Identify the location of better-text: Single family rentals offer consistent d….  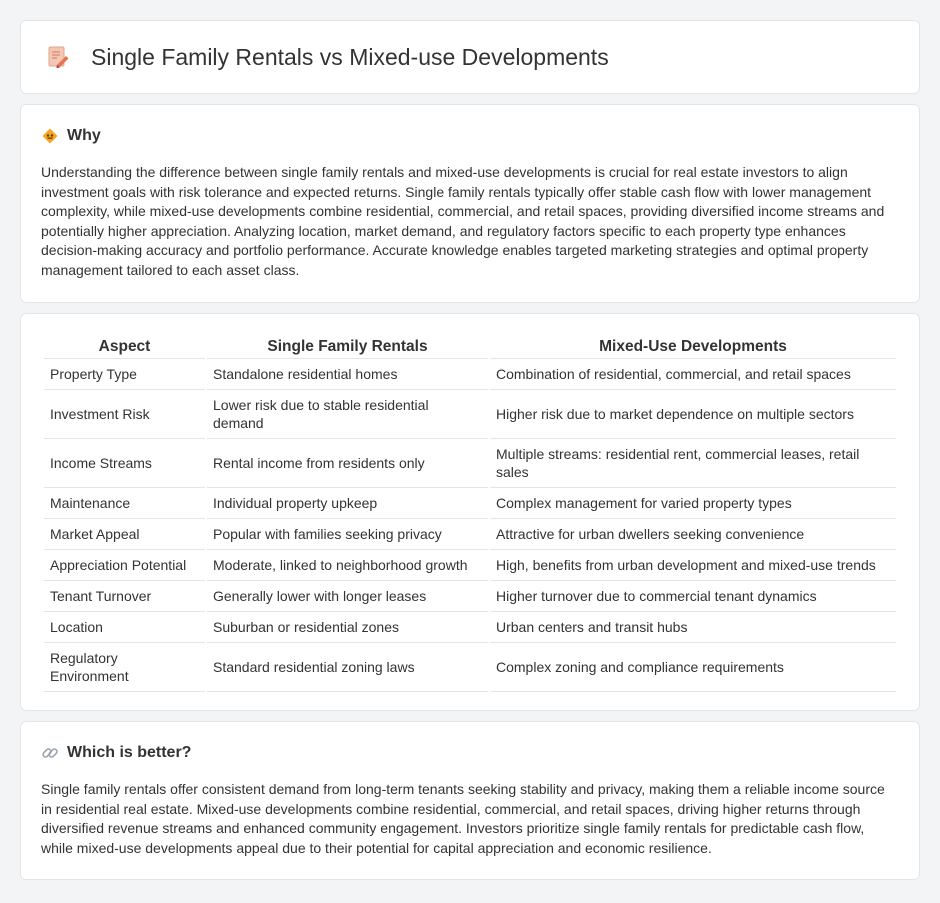
(463, 818).